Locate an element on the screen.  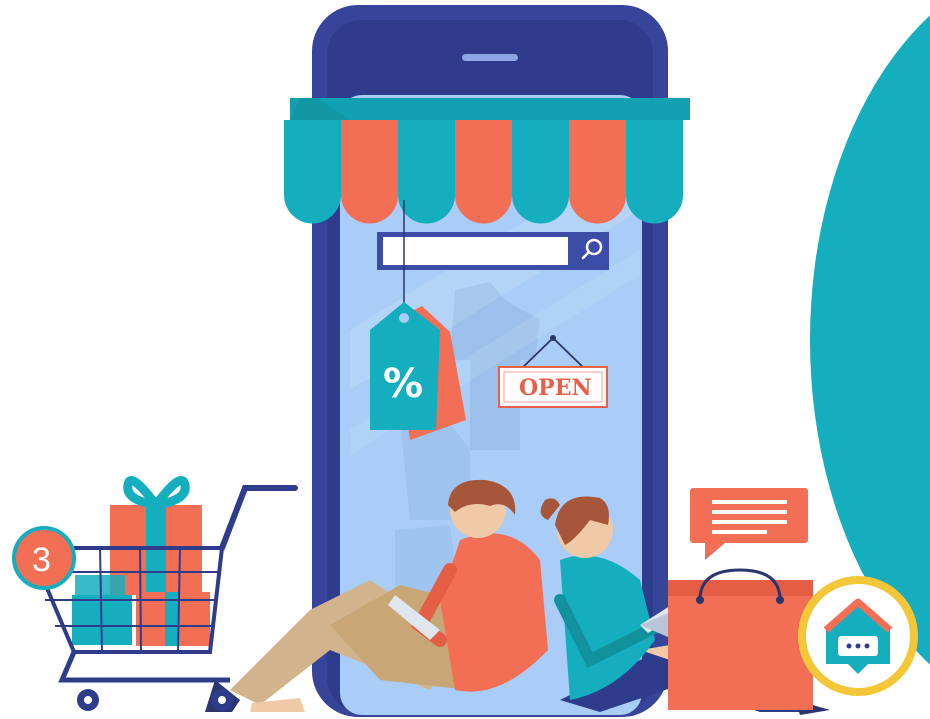
search-bar is located at coordinates (493, 251).